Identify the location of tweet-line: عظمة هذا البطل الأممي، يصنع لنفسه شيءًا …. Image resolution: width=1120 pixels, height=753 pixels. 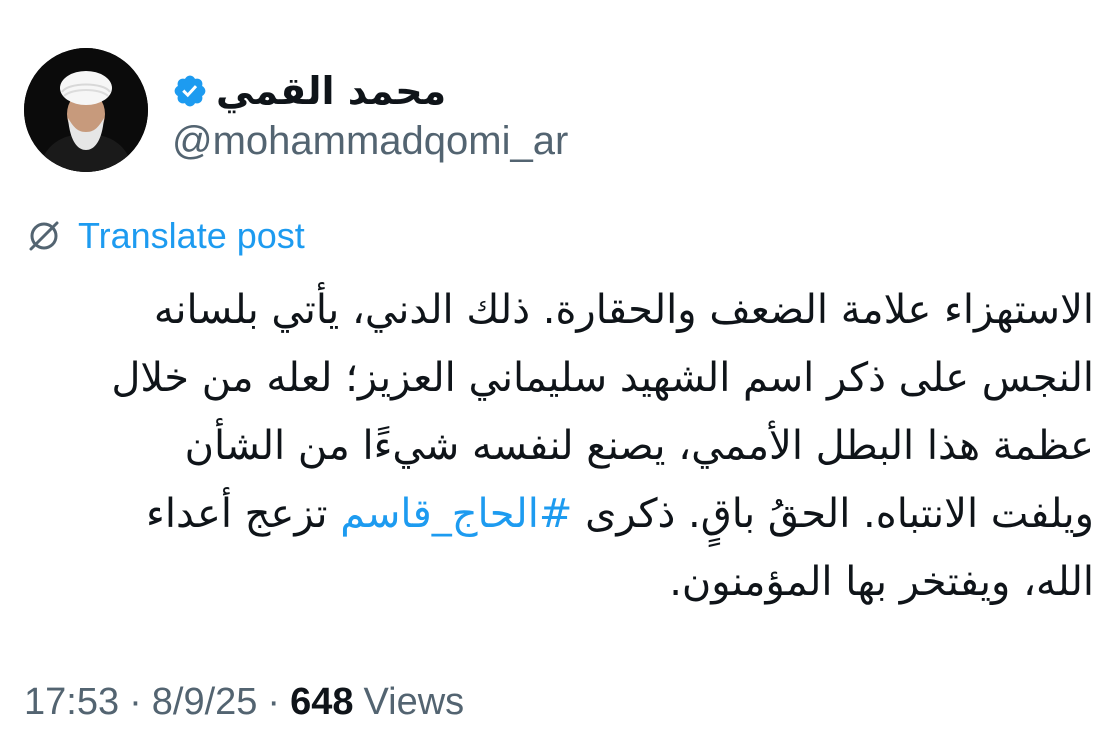
(639, 446).